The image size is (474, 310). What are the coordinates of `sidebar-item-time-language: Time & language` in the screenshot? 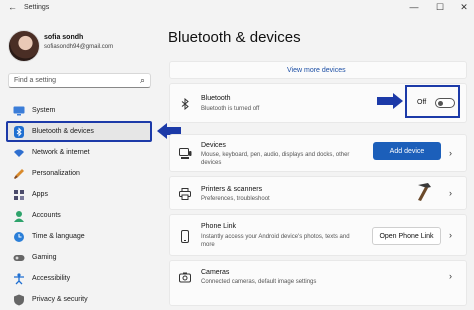 It's located at (83, 236).